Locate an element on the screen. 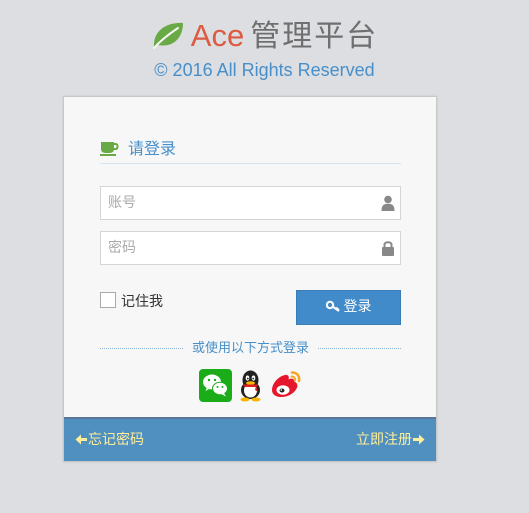 Image resolution: width=529 pixels, height=513 pixels. remember-checkbox is located at coordinates (108, 300).